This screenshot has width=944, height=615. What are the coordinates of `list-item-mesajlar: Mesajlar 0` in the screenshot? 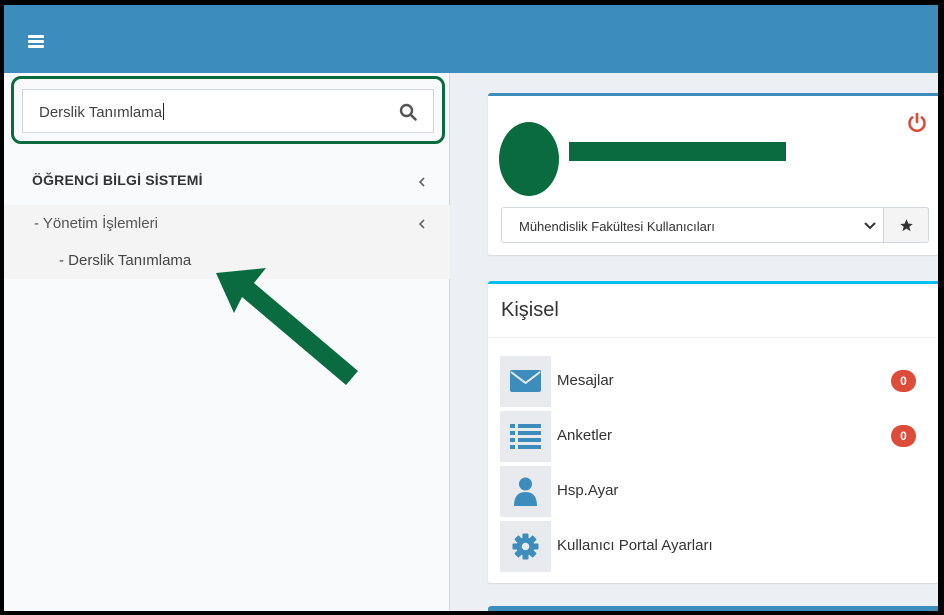 It's located at (719, 382).